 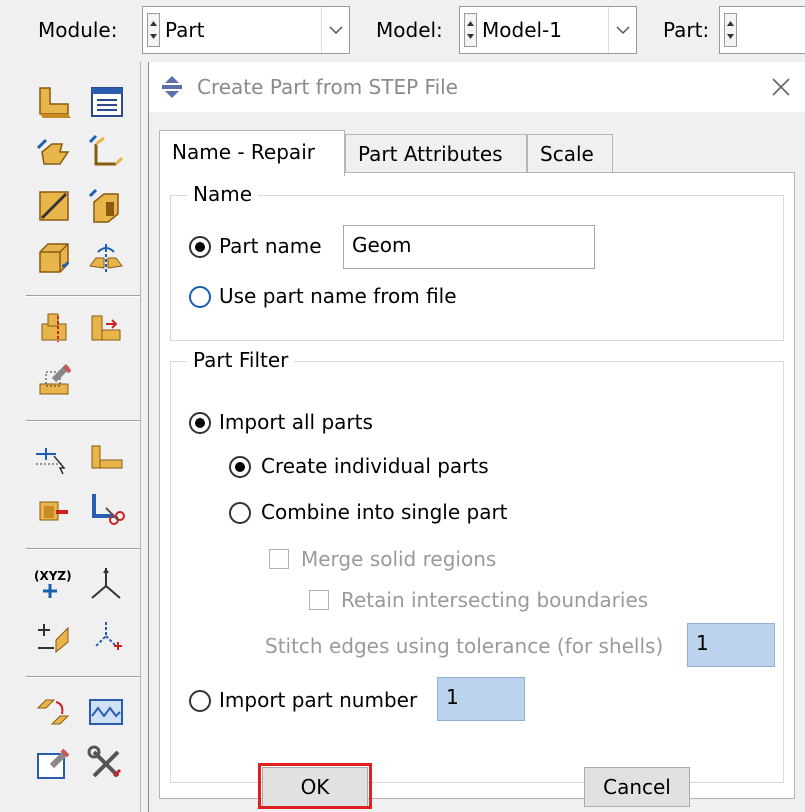 What do you see at coordinates (106, 102) in the screenshot?
I see `part-manager-icon` at bounding box center [106, 102].